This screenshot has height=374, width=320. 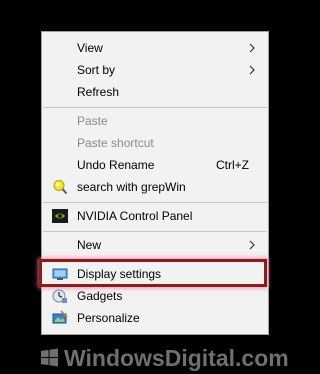 I want to click on menu-item-label: Refresh, so click(x=98, y=92).